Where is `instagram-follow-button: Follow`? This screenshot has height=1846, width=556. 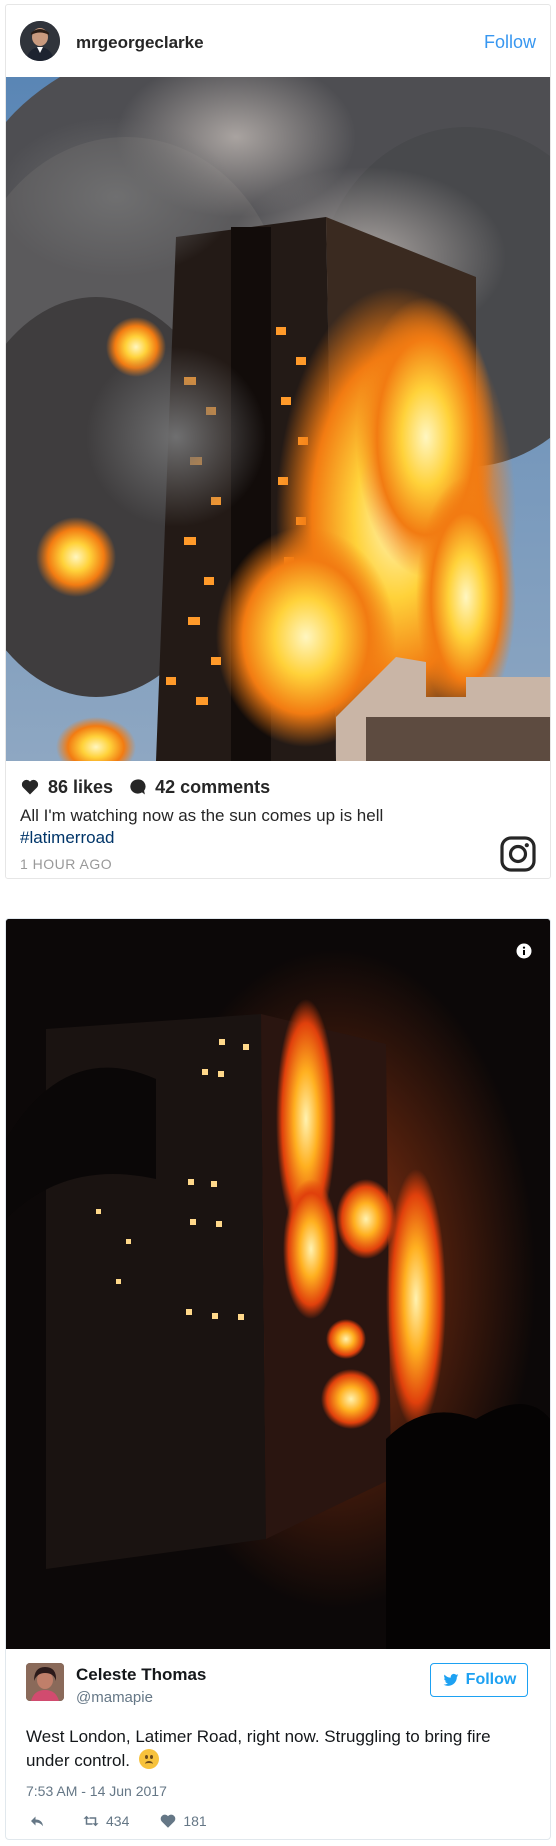
instagram-follow-button: Follow is located at coordinates (510, 42).